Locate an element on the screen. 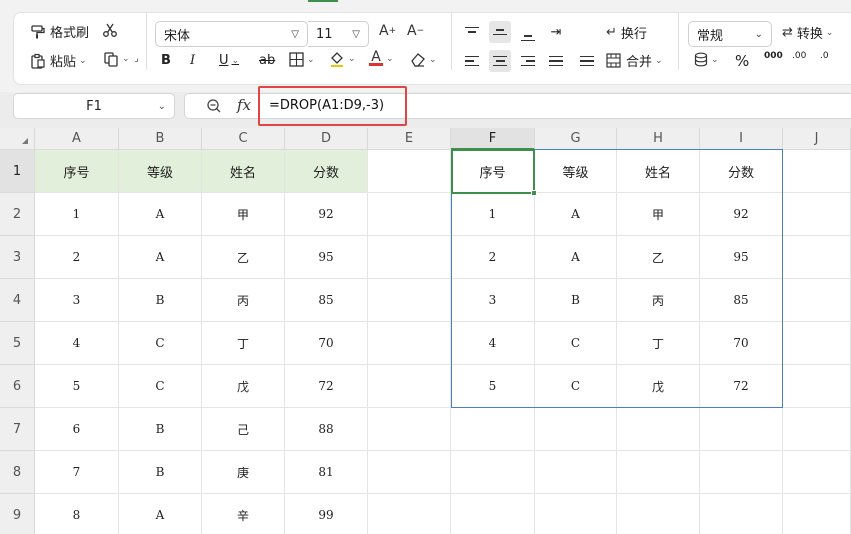 Image resolution: width=851 pixels, height=534 pixels. cell-i9 is located at coordinates (741, 514).